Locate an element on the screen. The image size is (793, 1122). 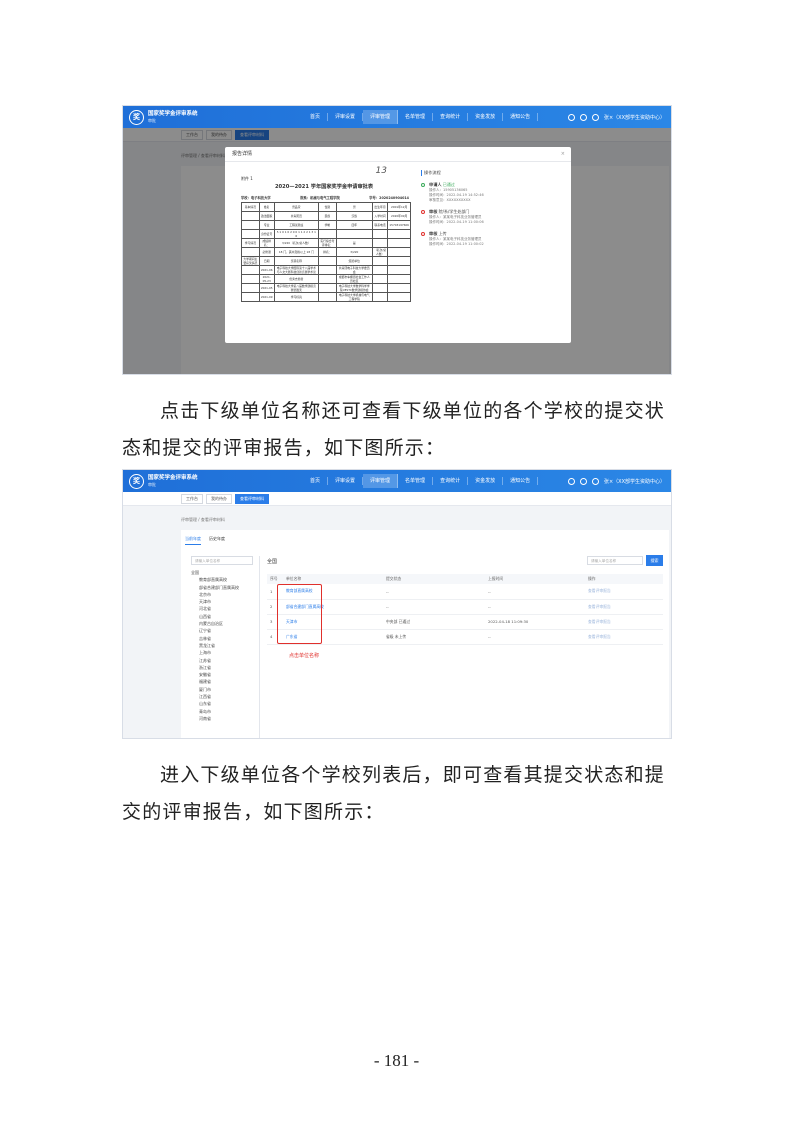
tree-item: 教育部直属高校 is located at coordinates (222, 579).